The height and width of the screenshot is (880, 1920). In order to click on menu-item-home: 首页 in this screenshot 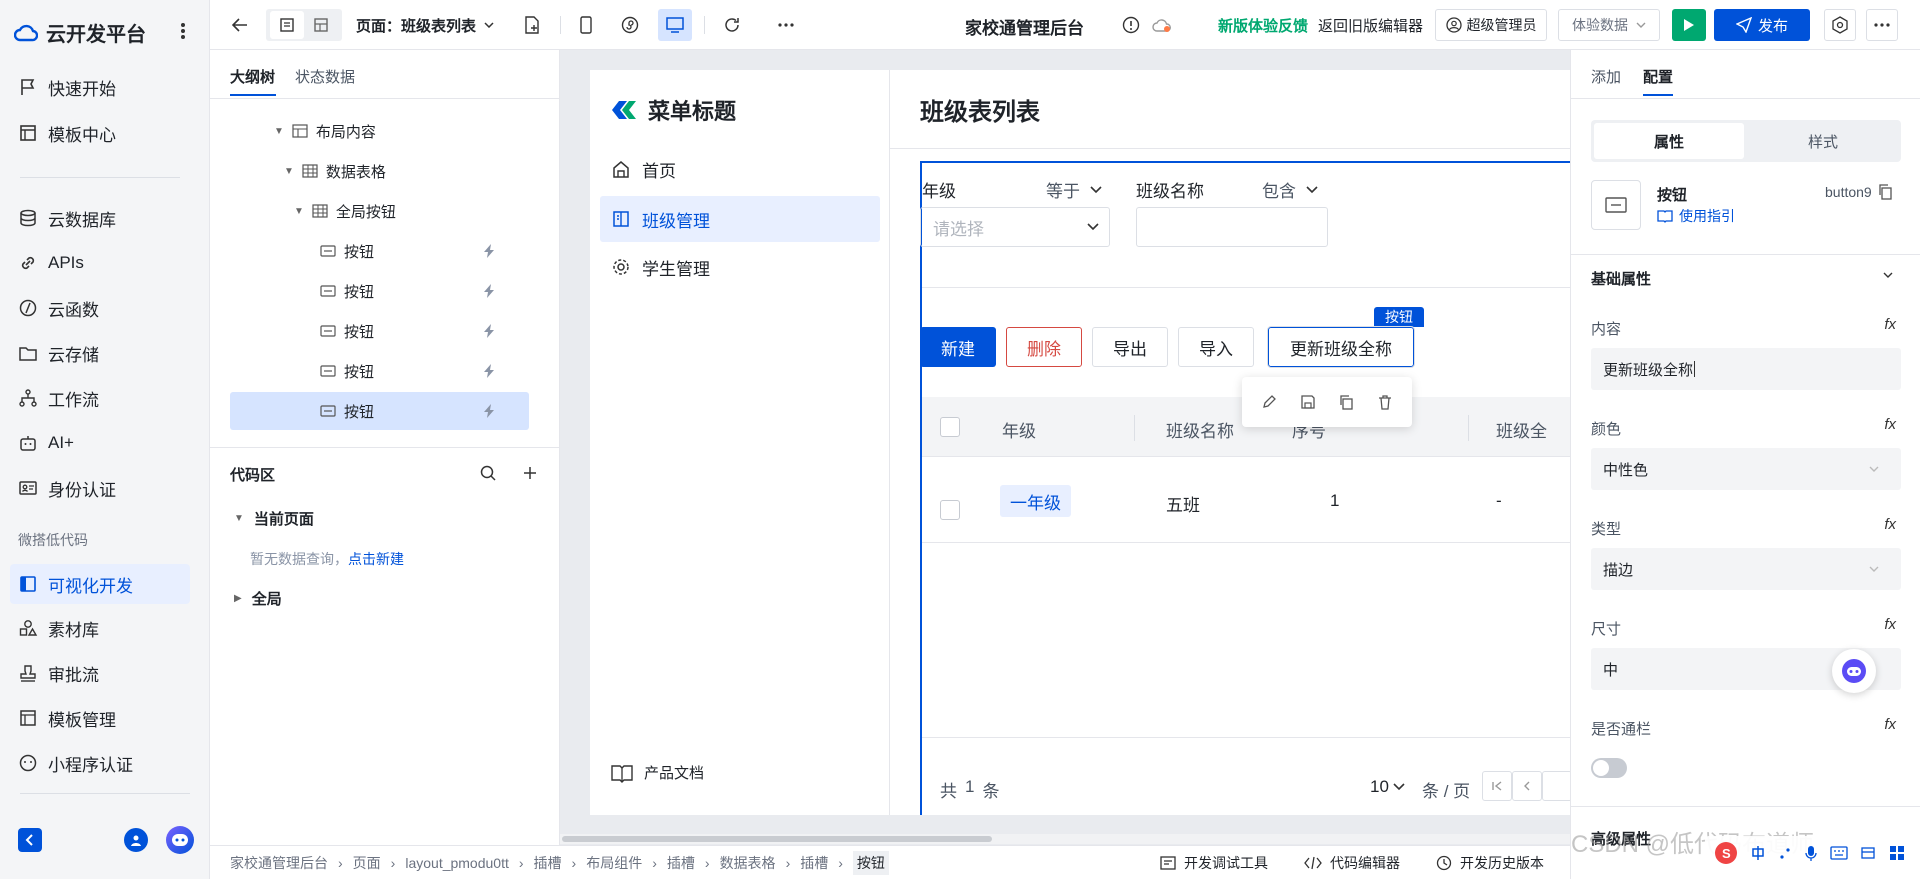, I will do `click(740, 169)`.